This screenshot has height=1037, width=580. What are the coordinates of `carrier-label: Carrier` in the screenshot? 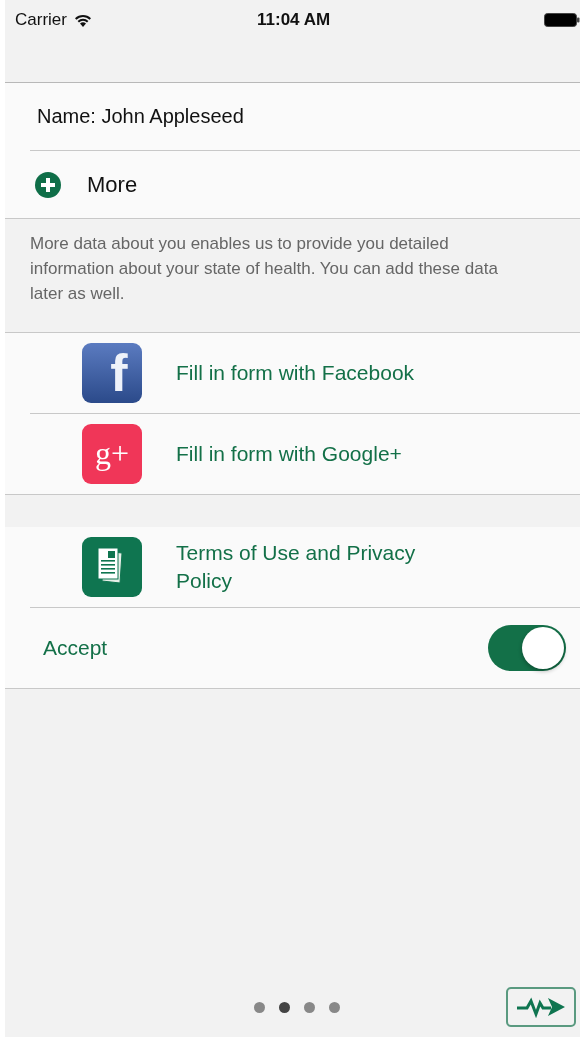 It's located at (41, 20).